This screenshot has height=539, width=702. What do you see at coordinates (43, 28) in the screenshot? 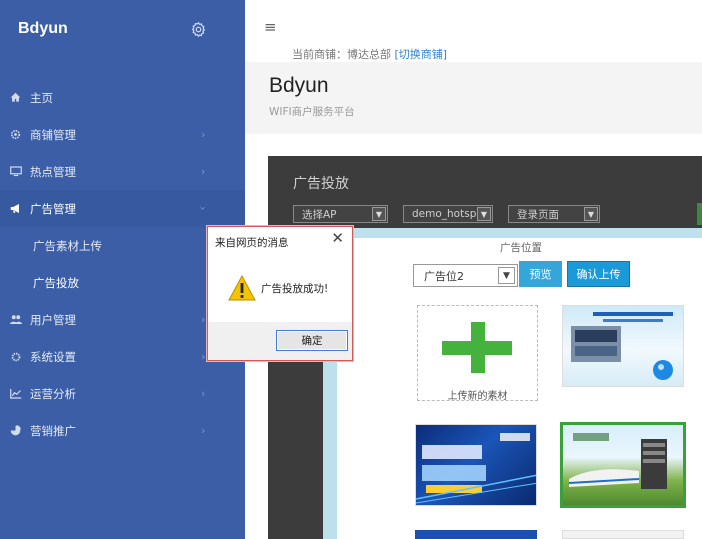
I see `brand-logo: Bdyun` at bounding box center [43, 28].